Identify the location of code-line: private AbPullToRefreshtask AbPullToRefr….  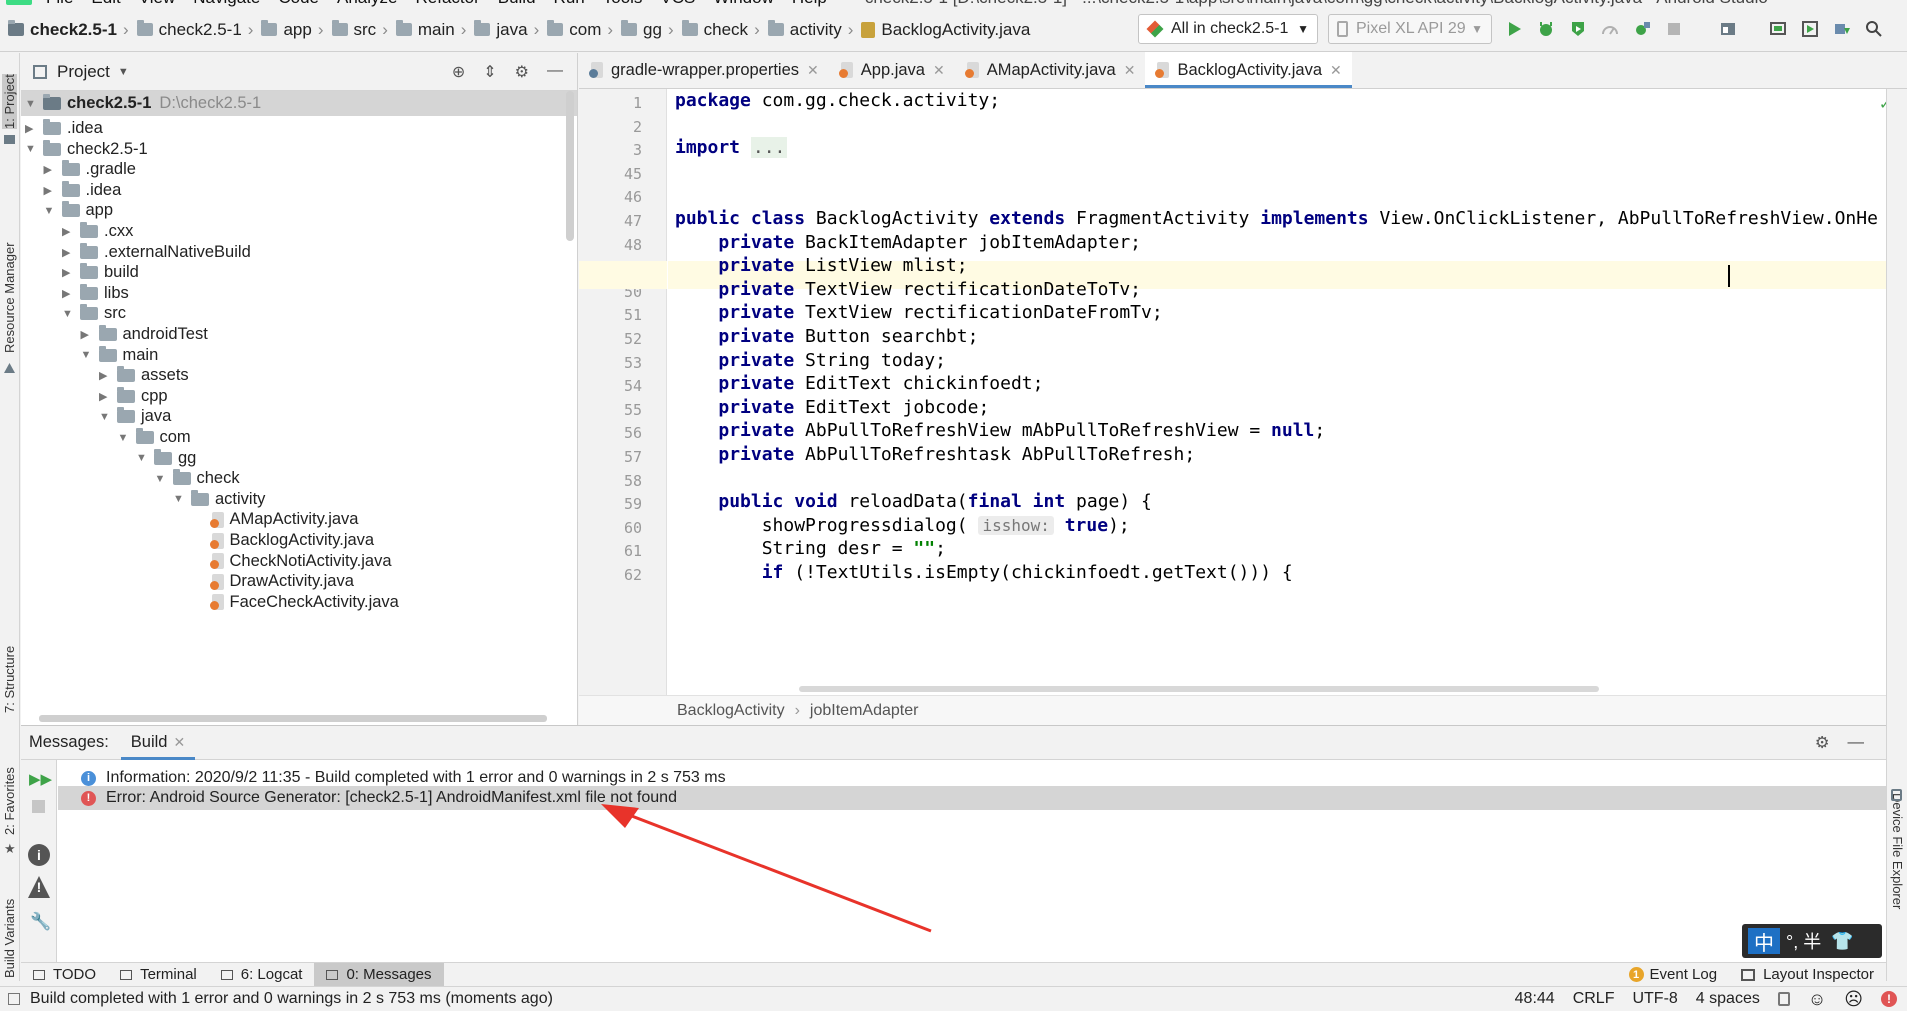
(935, 455).